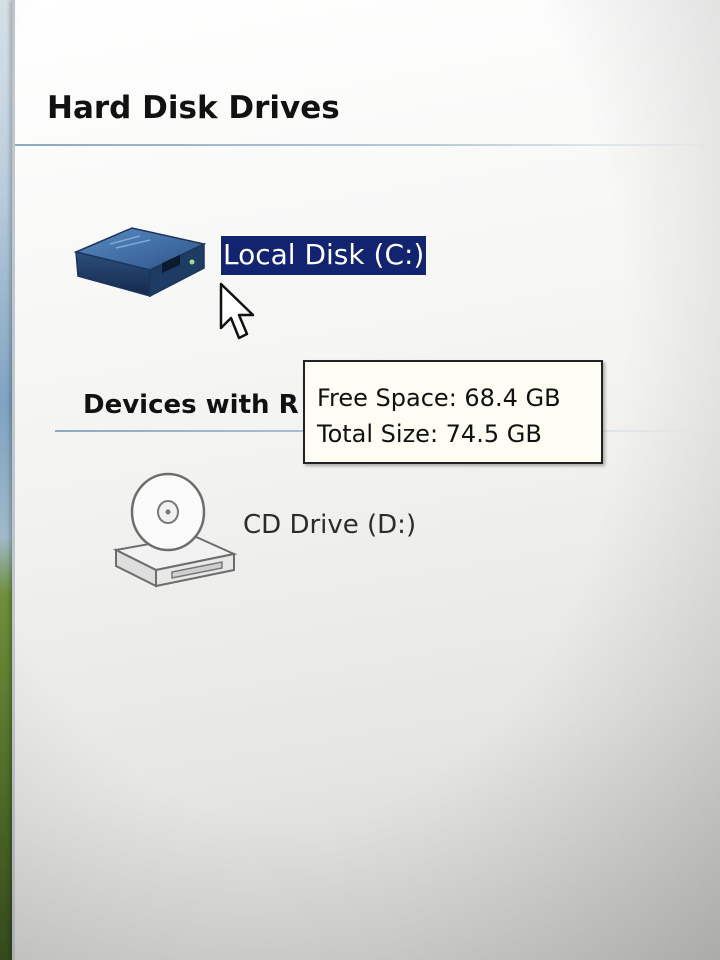  Describe the element at coordinates (140, 262) in the screenshot. I see `hard-disk-icon` at that location.